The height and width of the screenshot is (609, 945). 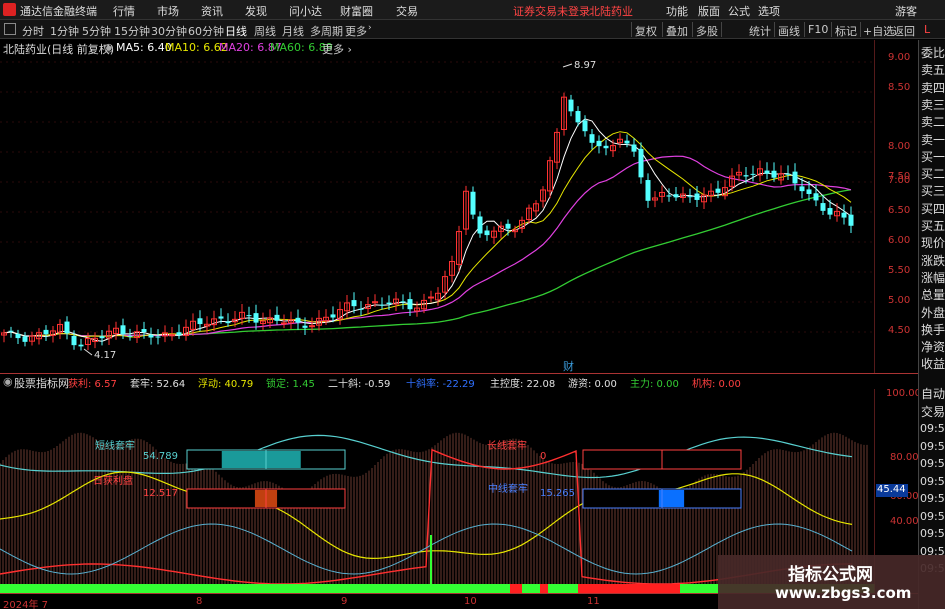 I want to click on x-axis-label: 2024年 7, so click(x=25, y=604).